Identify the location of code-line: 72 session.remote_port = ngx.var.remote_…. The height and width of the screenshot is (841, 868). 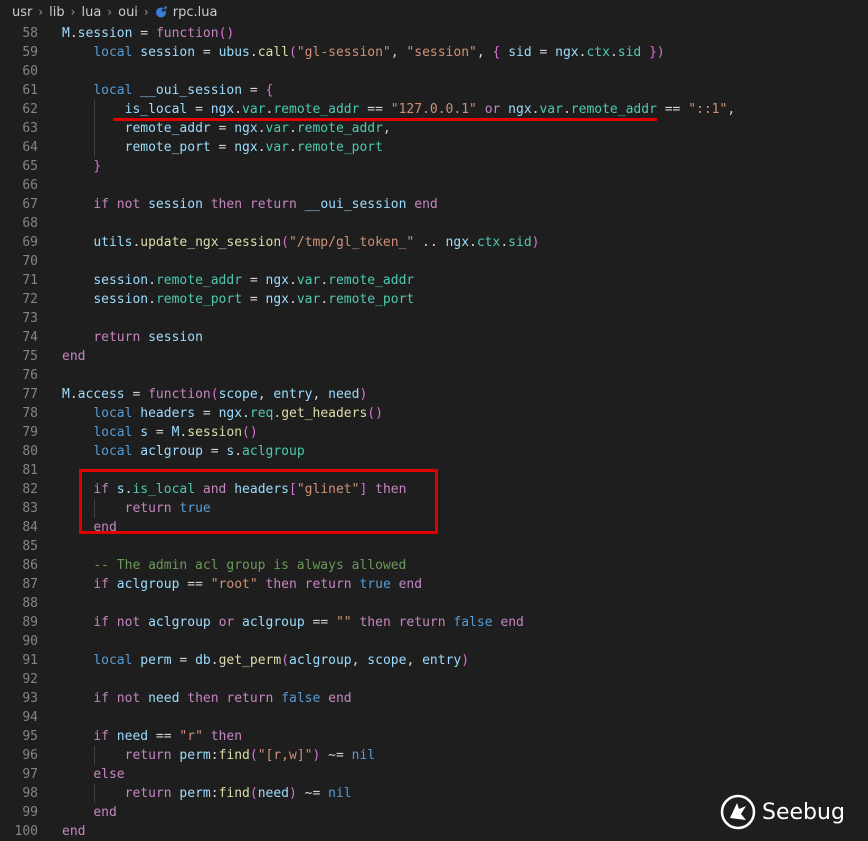
(434, 299).